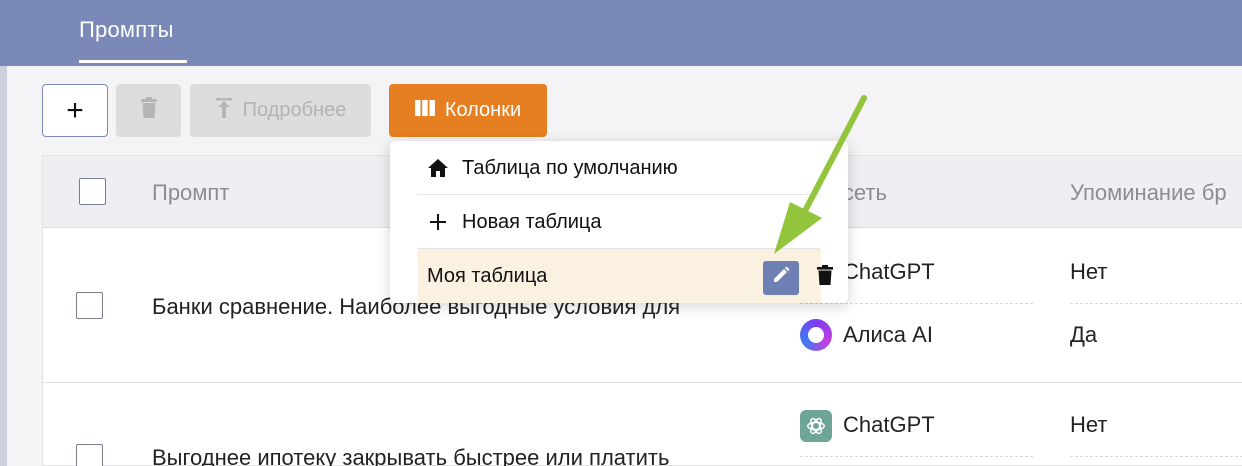 Image resolution: width=1242 pixels, height=466 pixels. What do you see at coordinates (888, 334) in the screenshot?
I see `network-cell: Алиса AI` at bounding box center [888, 334].